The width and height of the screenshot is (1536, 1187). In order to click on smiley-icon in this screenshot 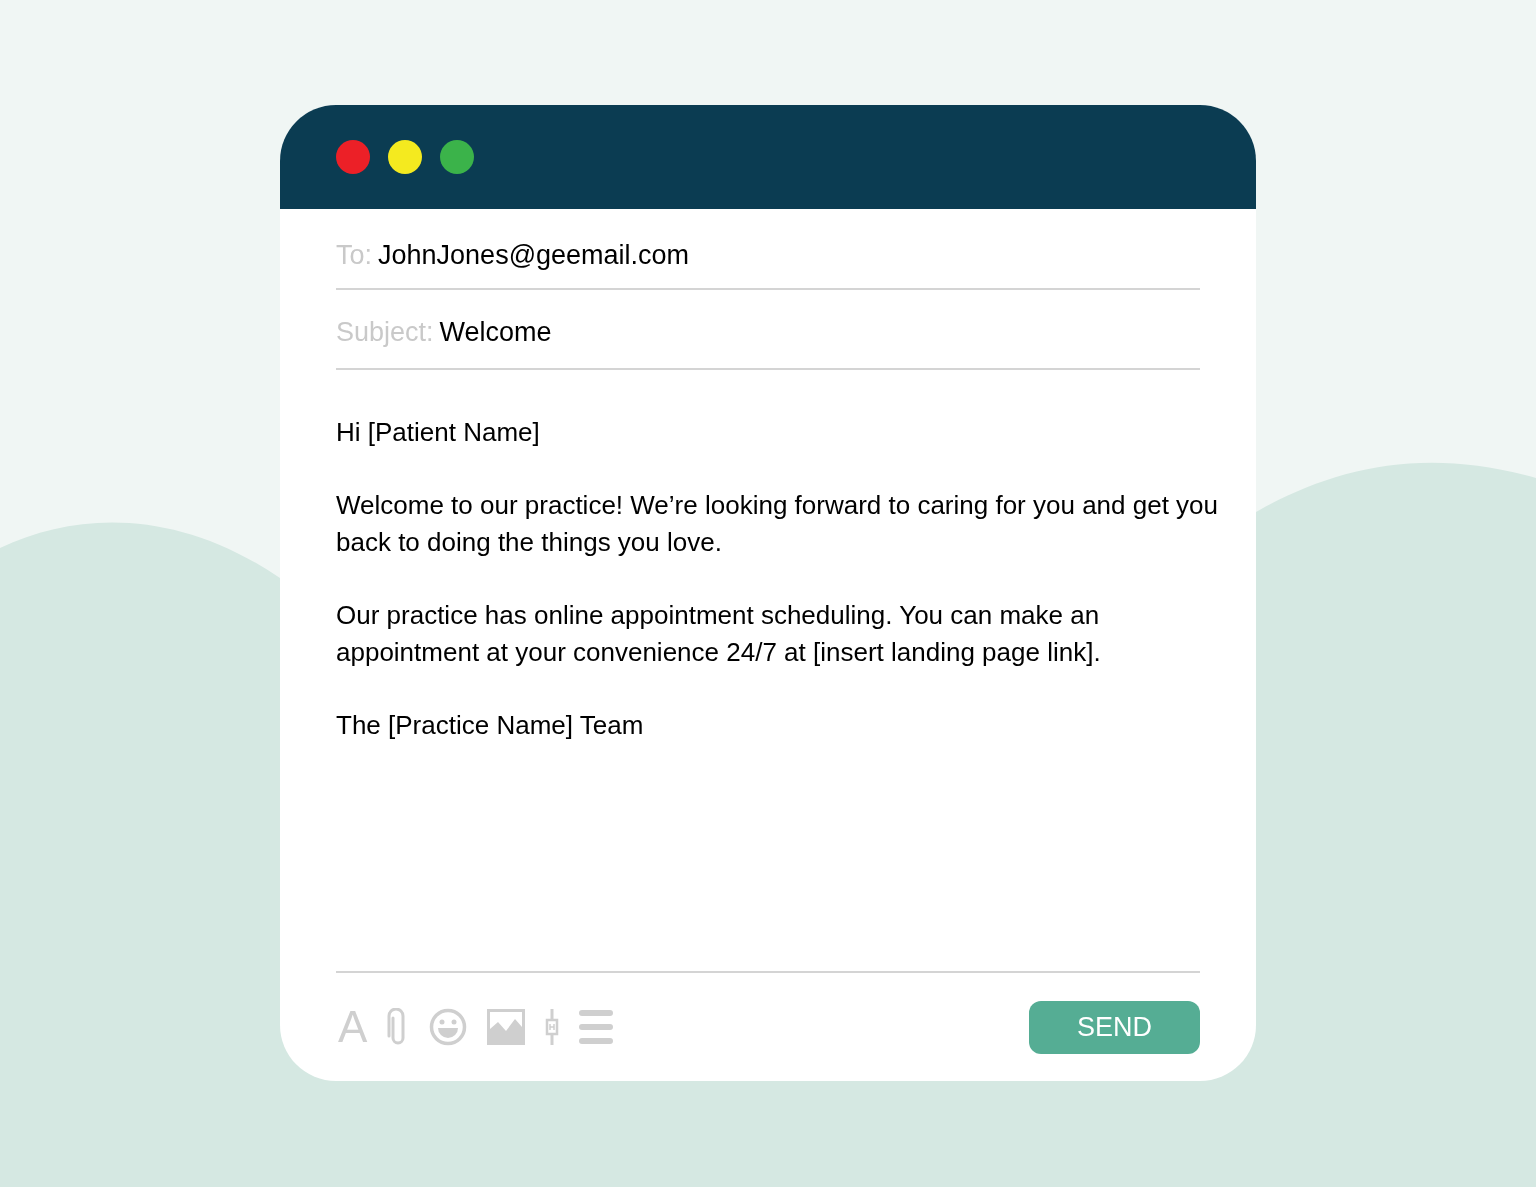, I will do `click(448, 1027)`.